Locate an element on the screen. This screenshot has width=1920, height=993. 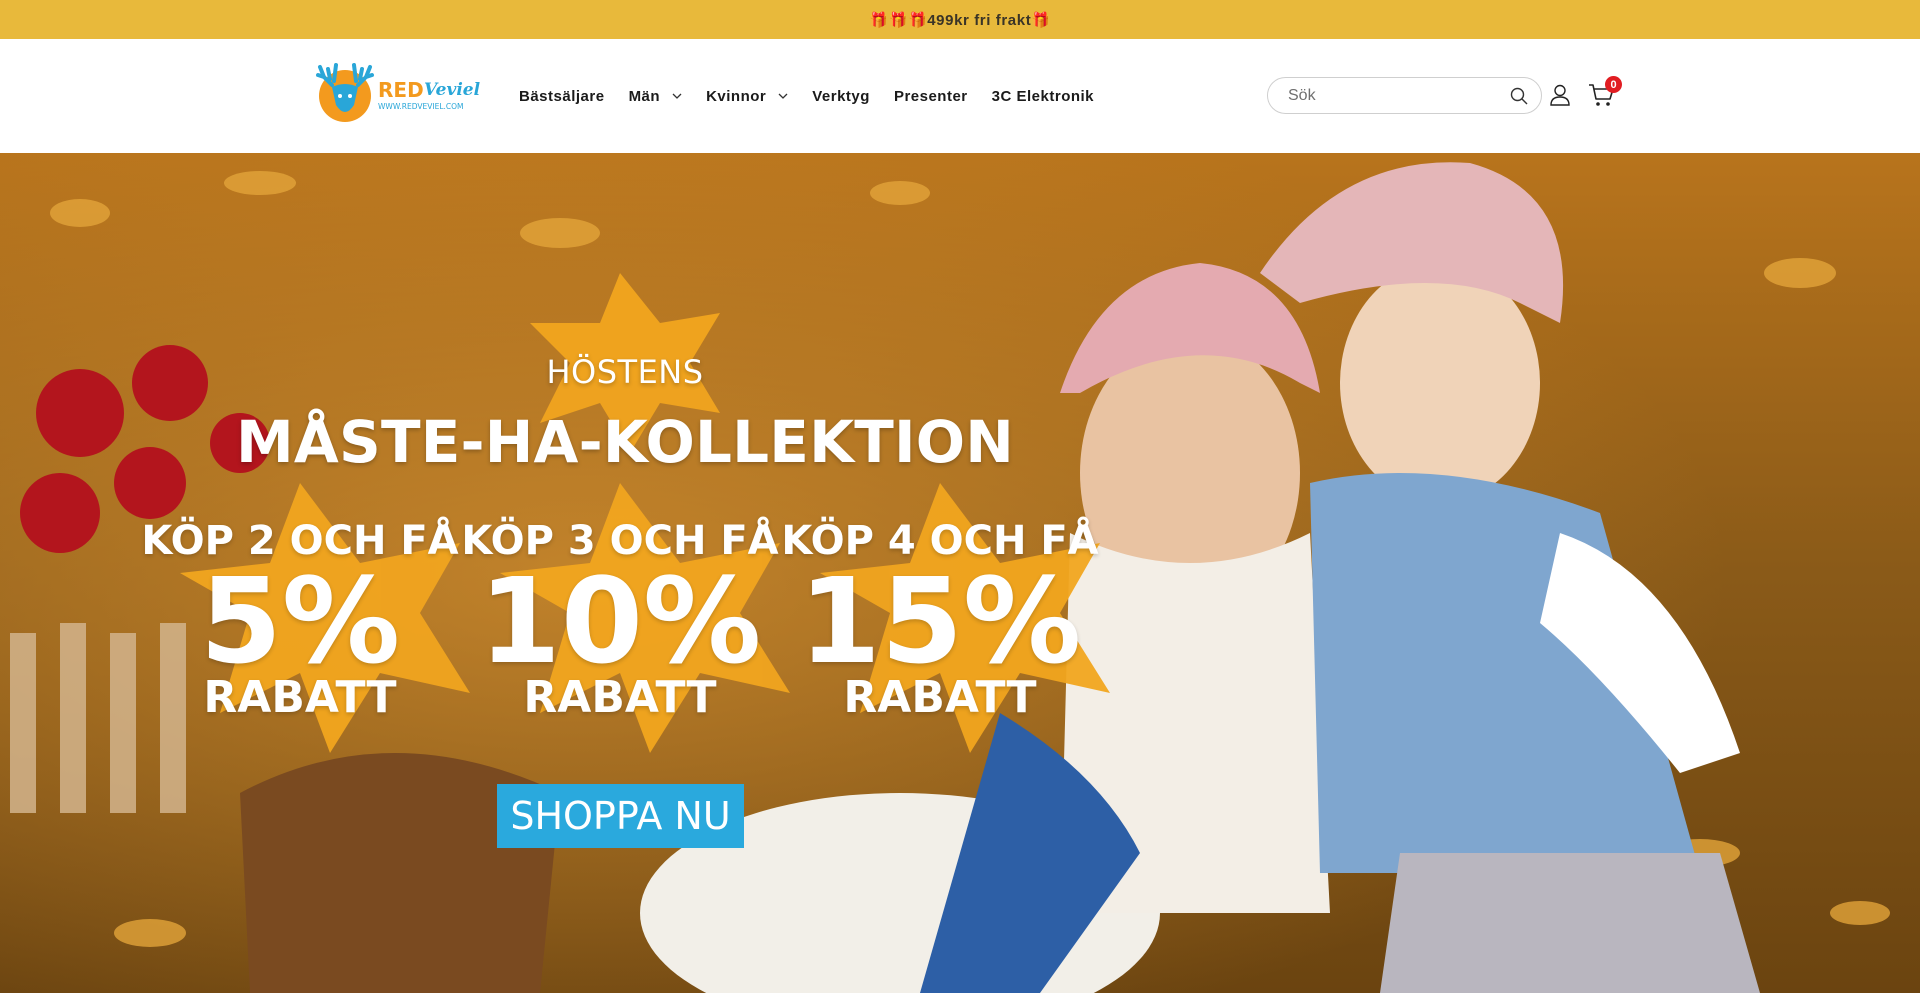
offer-percent: 15% is located at coordinates (940, 621).